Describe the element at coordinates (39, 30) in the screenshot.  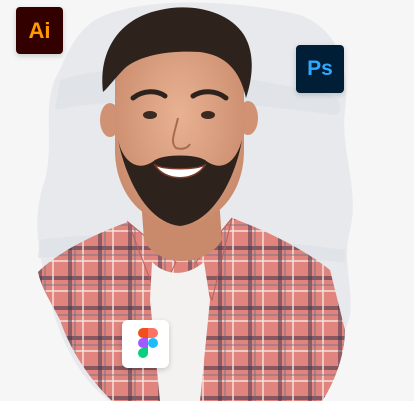
I see `adobe-illustrator-icon: Ai` at that location.